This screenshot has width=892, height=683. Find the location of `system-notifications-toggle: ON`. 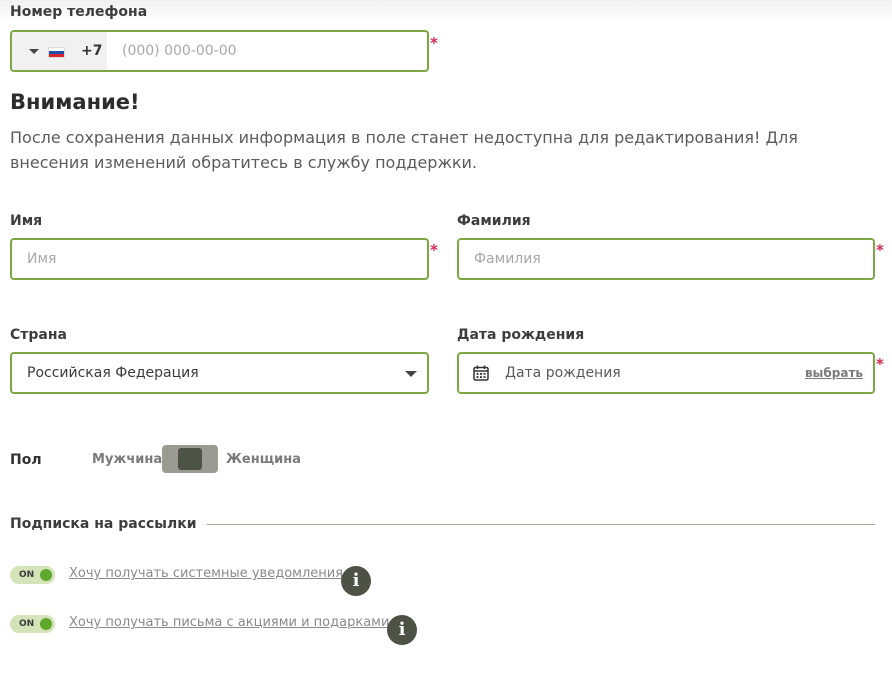

system-notifications-toggle: ON is located at coordinates (32, 575).